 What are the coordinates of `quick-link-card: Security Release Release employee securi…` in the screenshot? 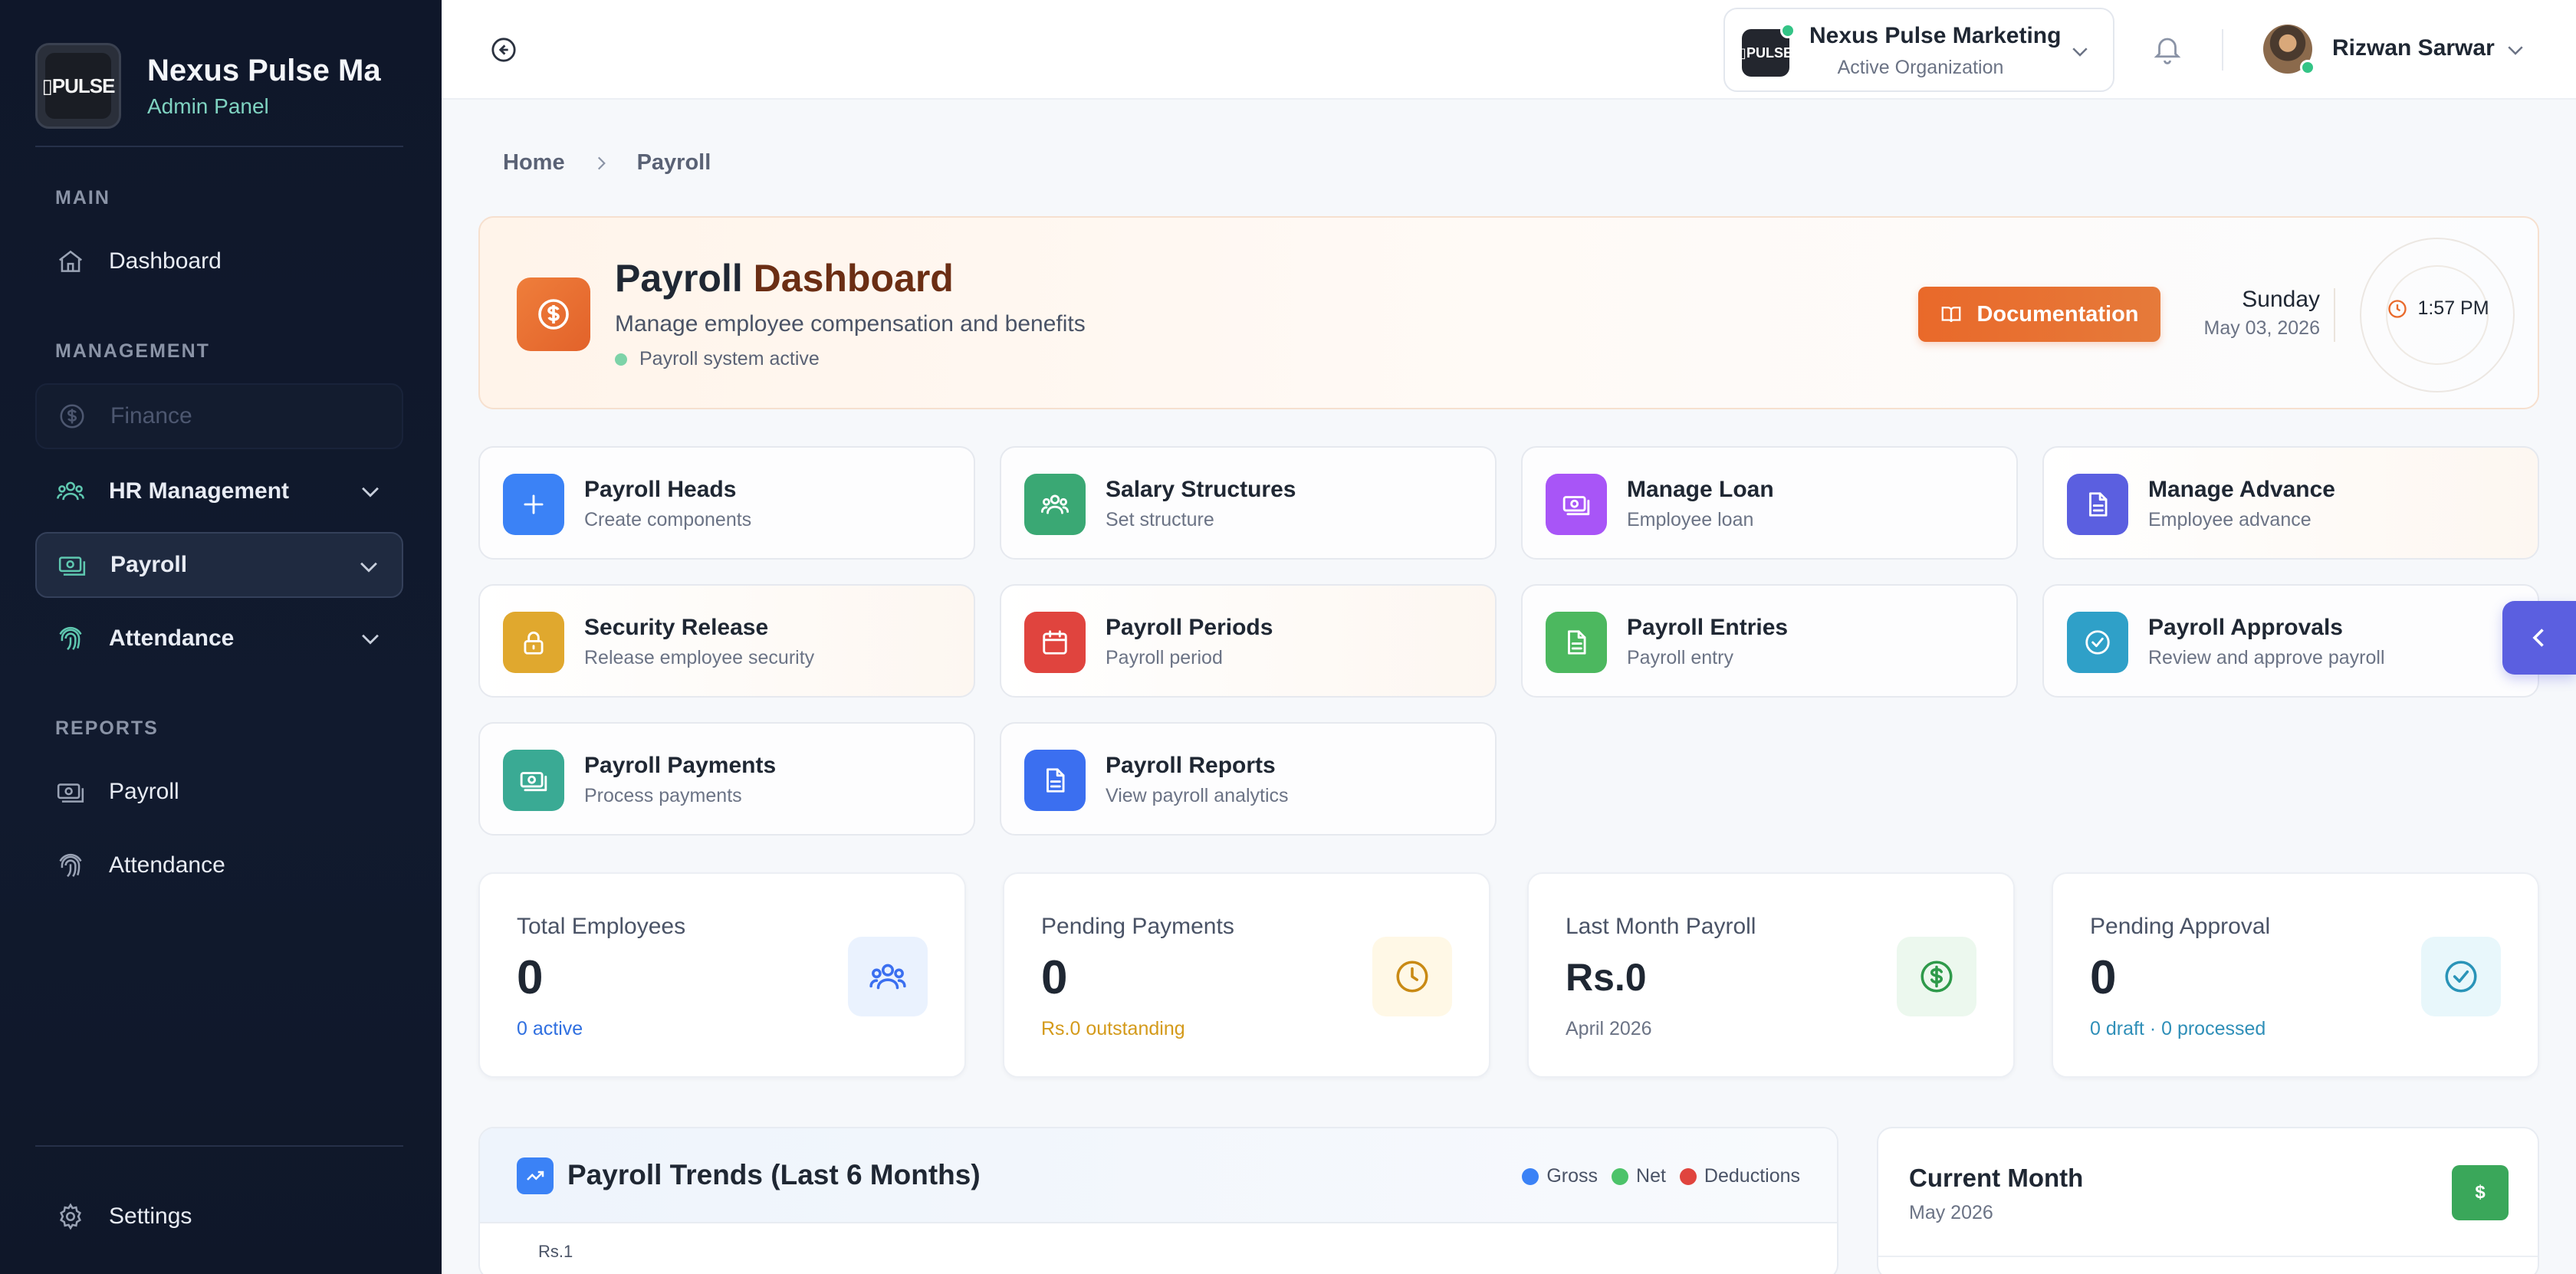 It's located at (726, 641).